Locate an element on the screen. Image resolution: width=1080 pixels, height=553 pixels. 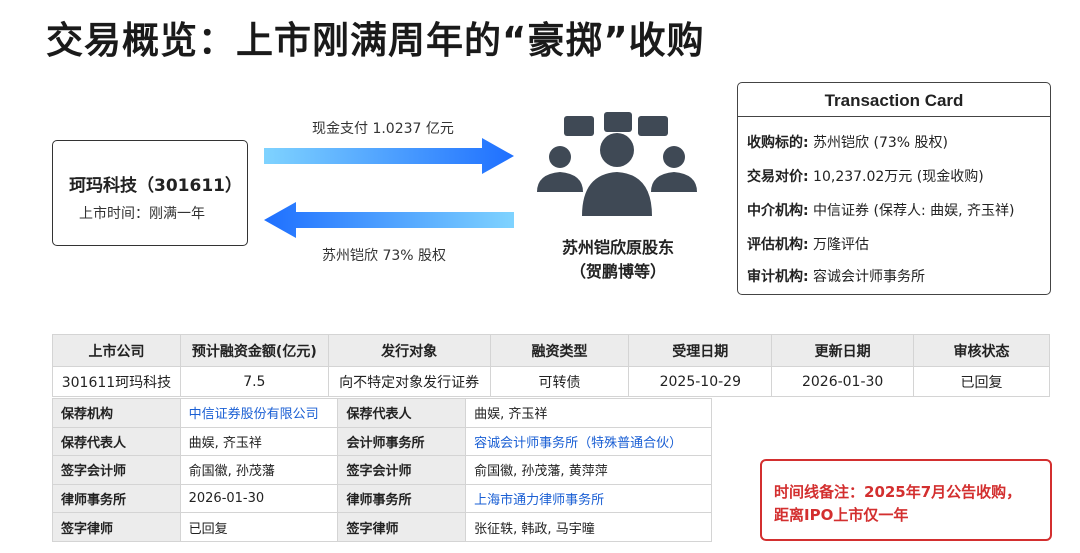
table-row: 保荐机构 中信证券股份有限公司 保荐代表人 曲娱, 齐玉祥 is located at coordinates (382, 413).